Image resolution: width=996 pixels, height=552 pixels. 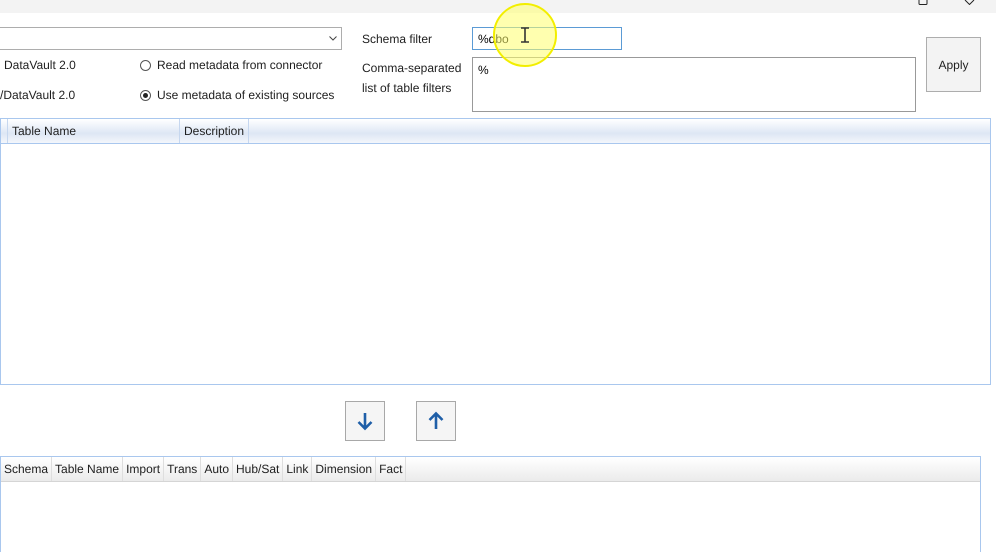 I want to click on field-label: Comma-separated list of table filters, so click(x=412, y=78).